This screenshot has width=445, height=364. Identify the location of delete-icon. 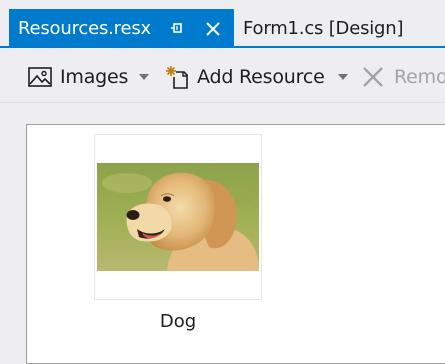
(373, 77).